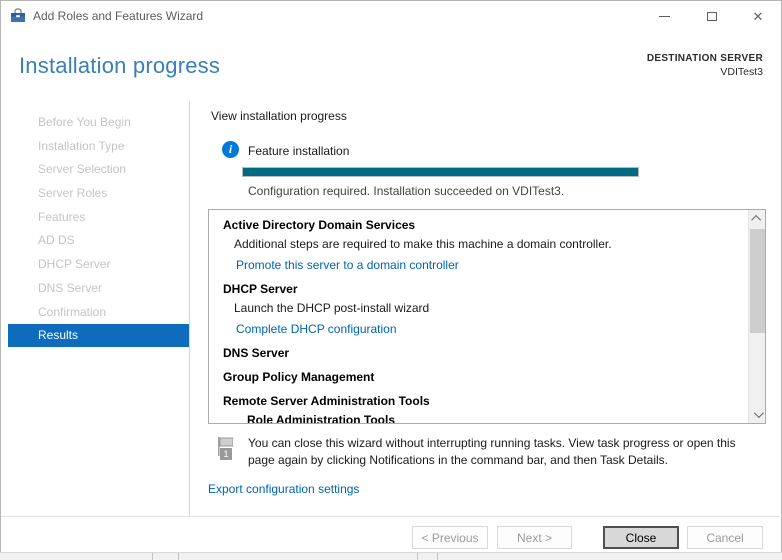  What do you see at coordinates (84, 122) in the screenshot?
I see `step-before-you-begin: Before You Begin` at bounding box center [84, 122].